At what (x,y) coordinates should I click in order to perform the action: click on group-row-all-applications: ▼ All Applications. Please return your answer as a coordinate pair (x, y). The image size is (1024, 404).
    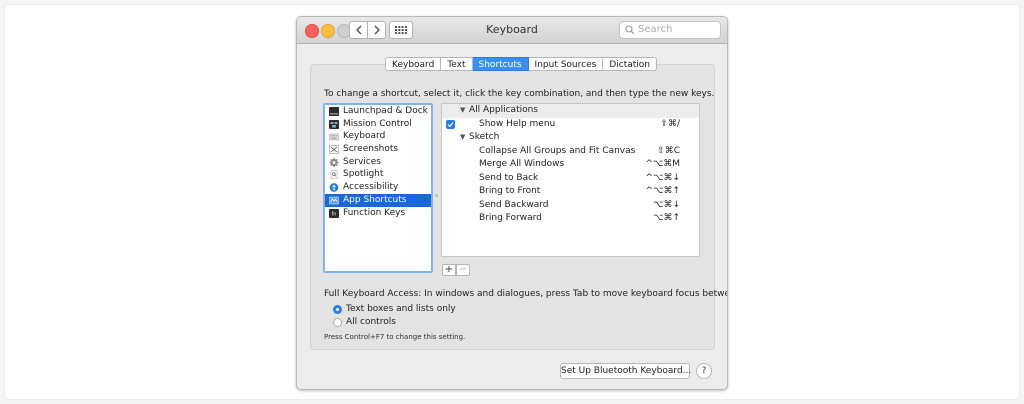
    Looking at the image, I should click on (570, 111).